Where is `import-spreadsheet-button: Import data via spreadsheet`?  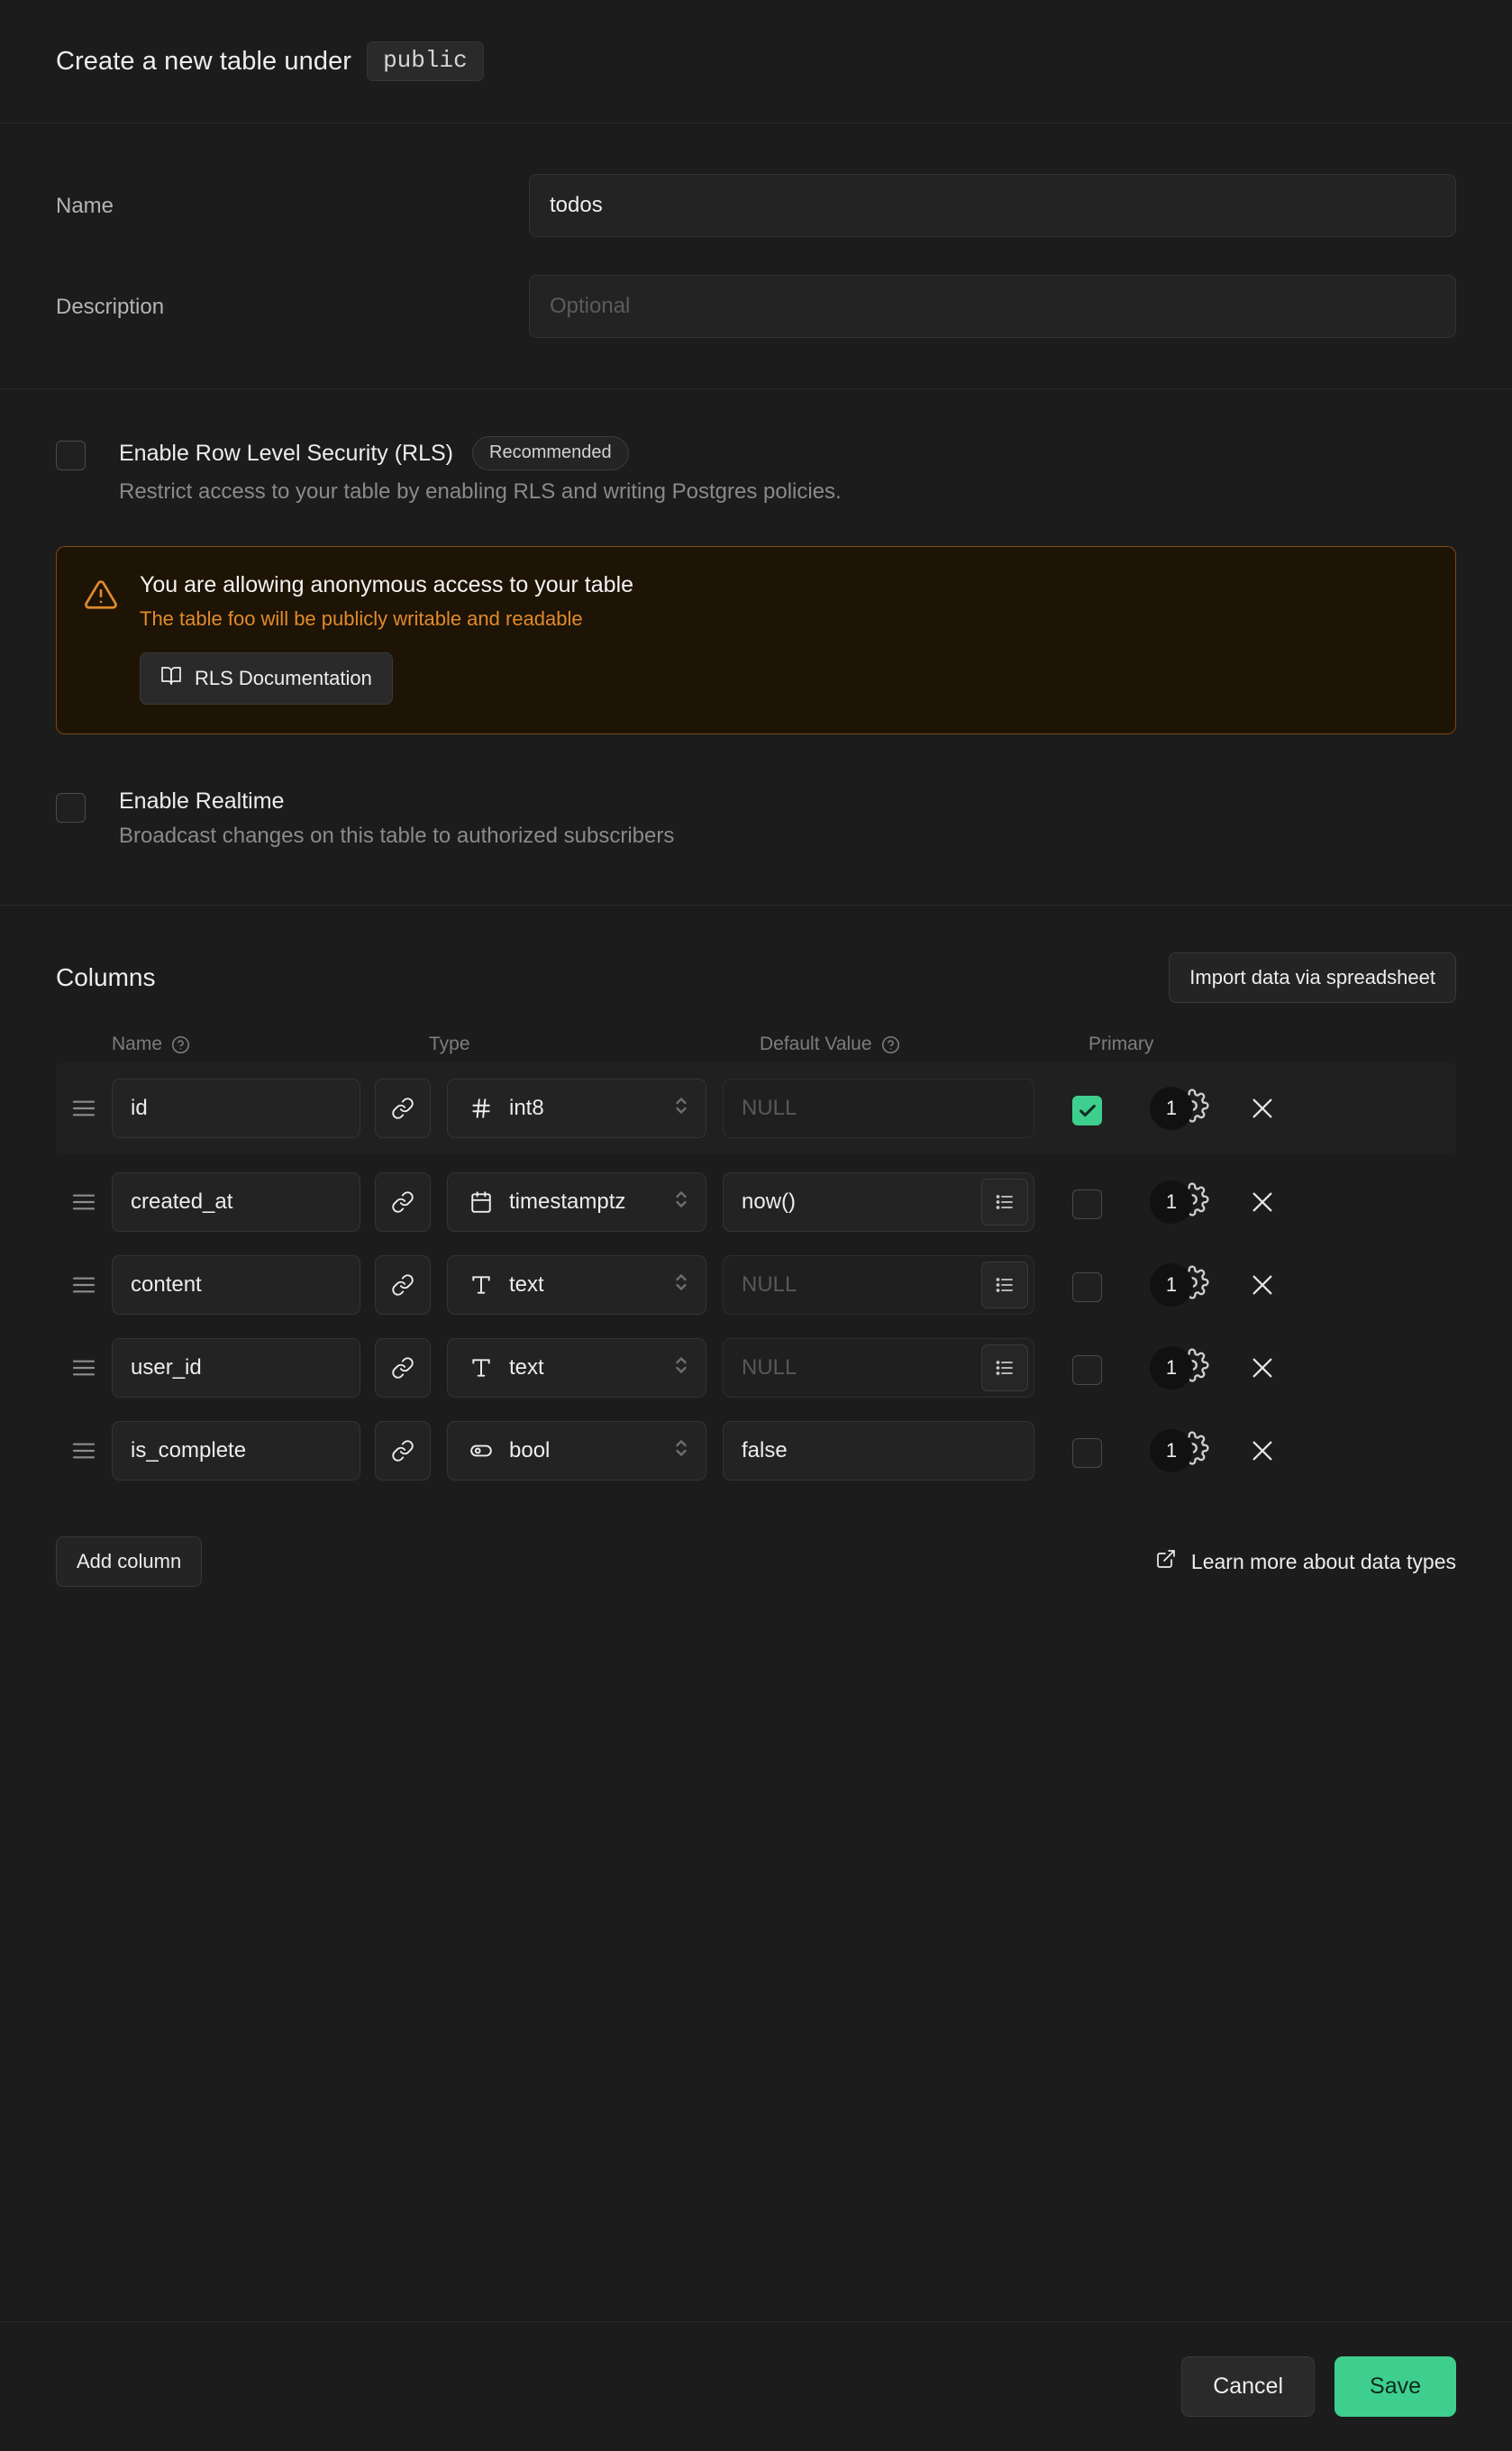 import-spreadsheet-button: Import data via spreadsheet is located at coordinates (1312, 978).